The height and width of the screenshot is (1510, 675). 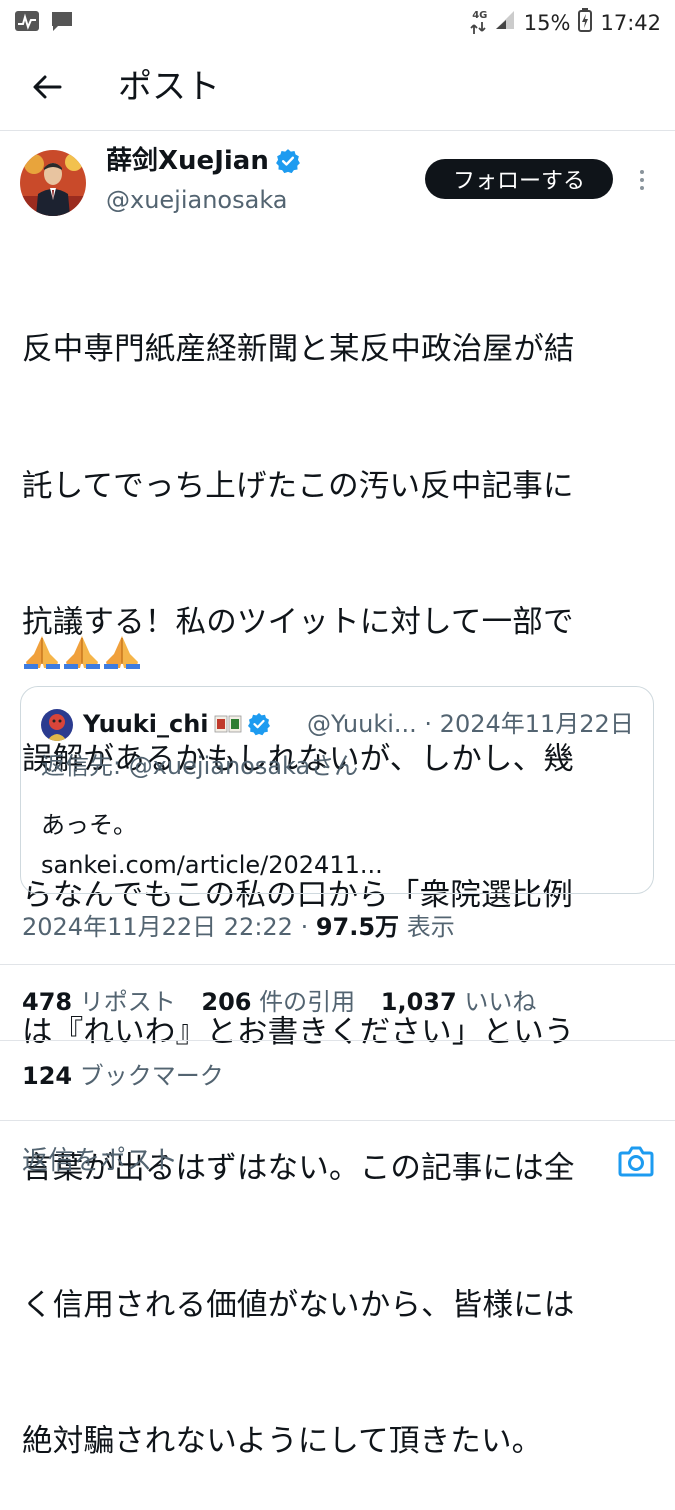 What do you see at coordinates (337, 22) in the screenshot?
I see `status-bar: 4G 15% 17:42` at bounding box center [337, 22].